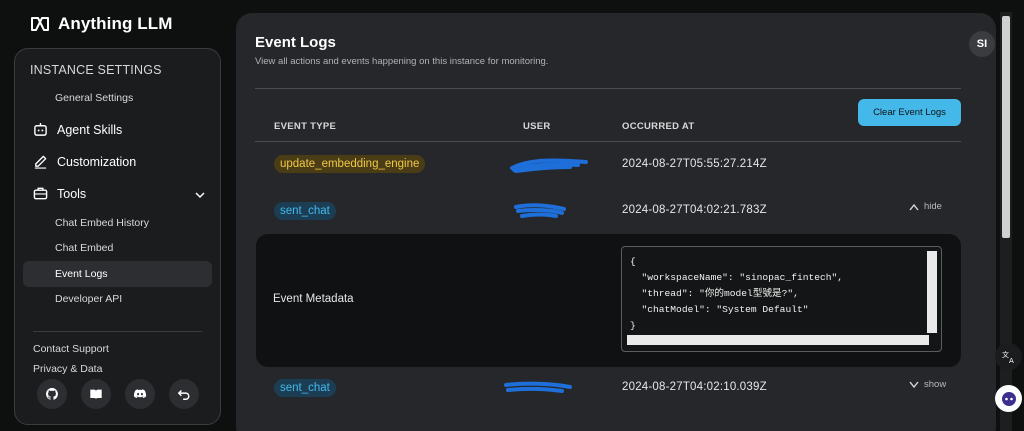 Image resolution: width=1024 pixels, height=431 pixels. Describe the element at coordinates (94, 98) in the screenshot. I see `sidebar-item-general-settings: General Settings` at that location.